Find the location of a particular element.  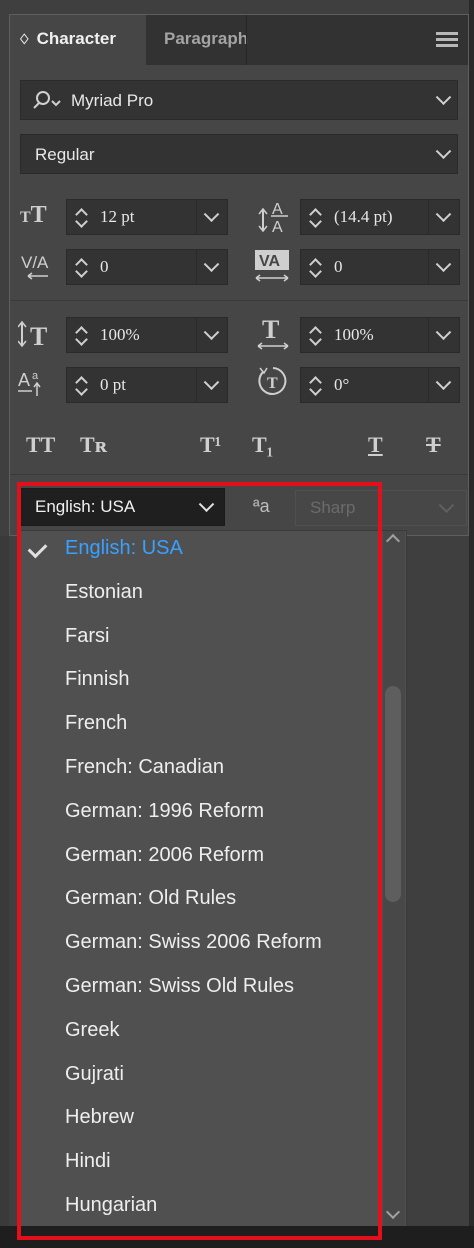

rotation-icon: T is located at coordinates (272, 381).